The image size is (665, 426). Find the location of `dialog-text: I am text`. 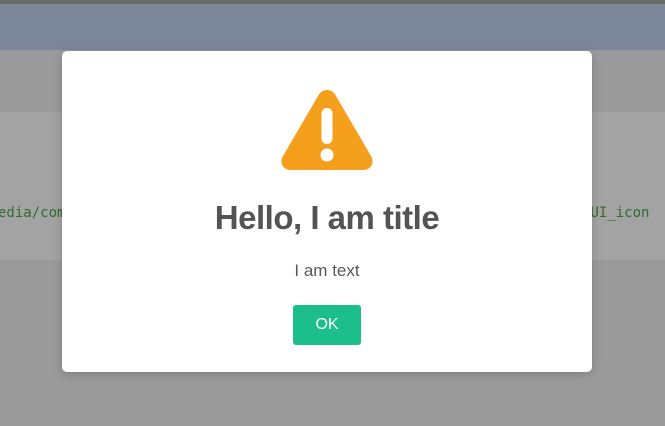

dialog-text: I am text is located at coordinates (327, 270).